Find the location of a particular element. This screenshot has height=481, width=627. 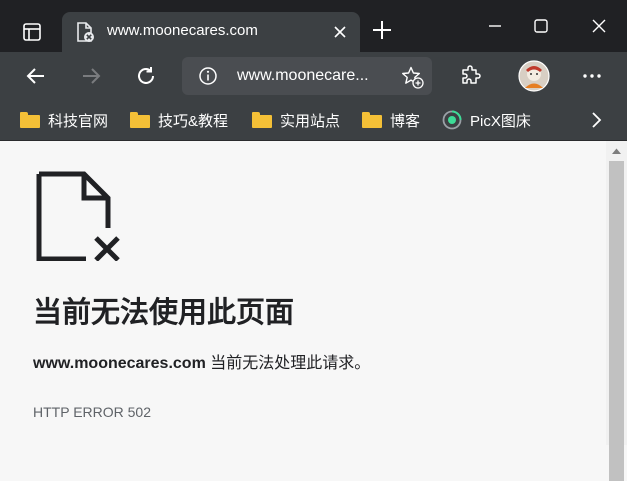

bookmark-label: 科技官网 is located at coordinates (78, 121).